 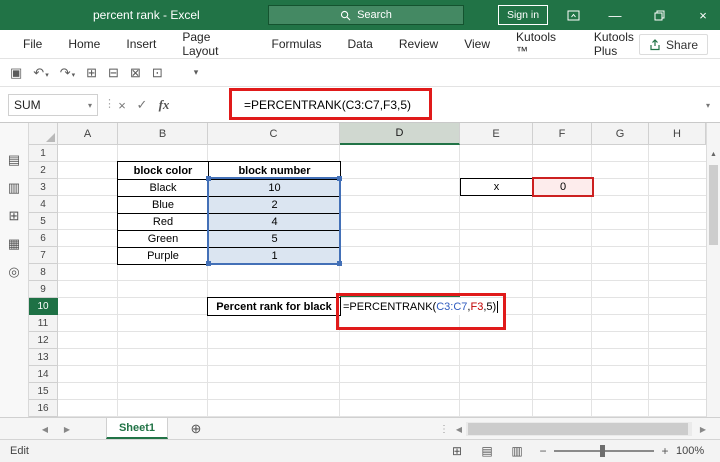 What do you see at coordinates (122, 105) in the screenshot?
I see `cancel-button: ×` at bounding box center [122, 105].